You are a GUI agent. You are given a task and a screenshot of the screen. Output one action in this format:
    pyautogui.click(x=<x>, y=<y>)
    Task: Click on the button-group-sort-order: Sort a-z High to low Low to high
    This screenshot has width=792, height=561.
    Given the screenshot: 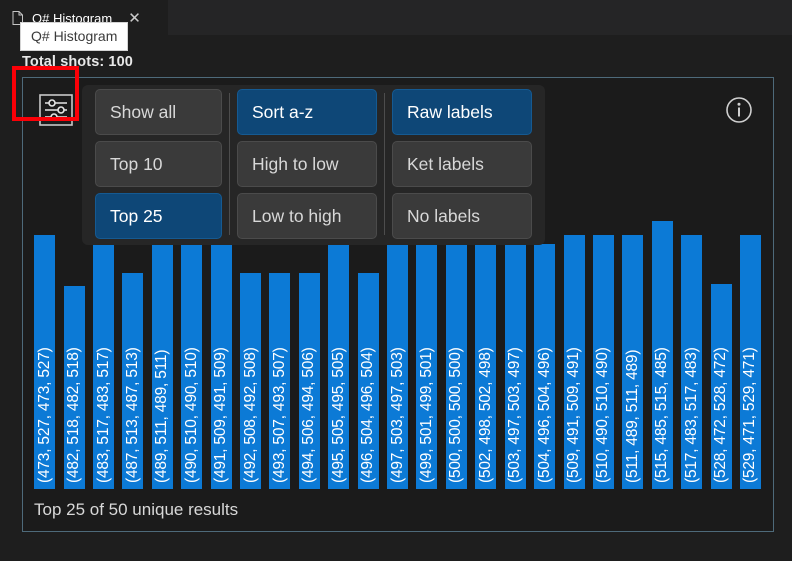 What is the action you would take?
    pyautogui.click(x=307, y=164)
    